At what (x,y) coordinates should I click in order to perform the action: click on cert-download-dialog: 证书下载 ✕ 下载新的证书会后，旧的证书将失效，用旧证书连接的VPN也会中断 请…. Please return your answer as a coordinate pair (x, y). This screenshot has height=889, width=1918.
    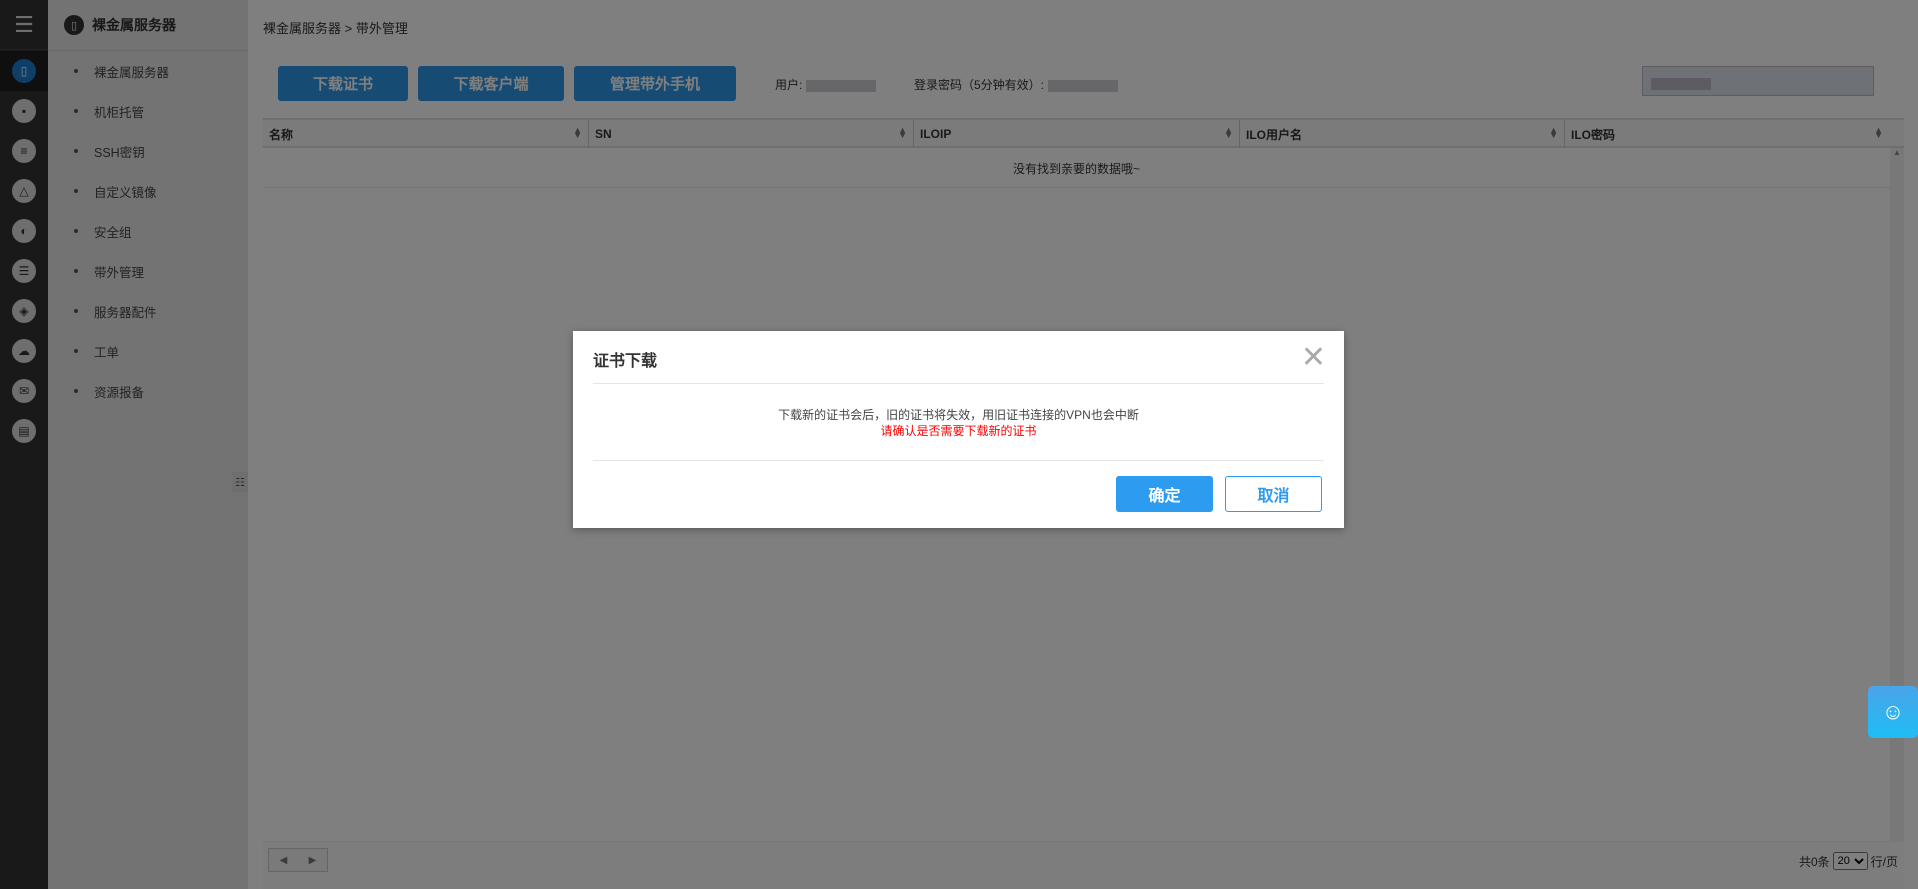
    Looking at the image, I should click on (958, 429).